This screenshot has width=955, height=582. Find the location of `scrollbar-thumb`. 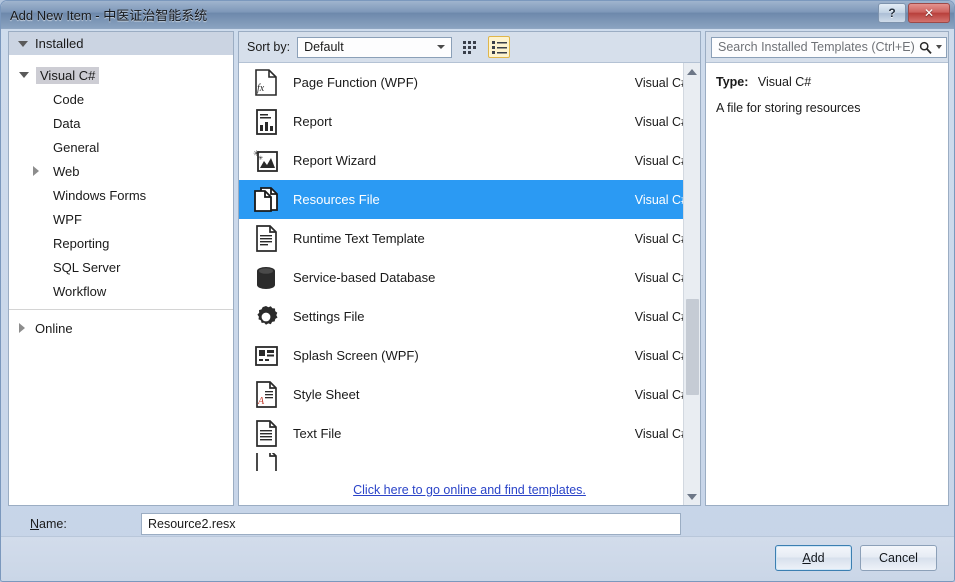

scrollbar-thumb is located at coordinates (692, 347).